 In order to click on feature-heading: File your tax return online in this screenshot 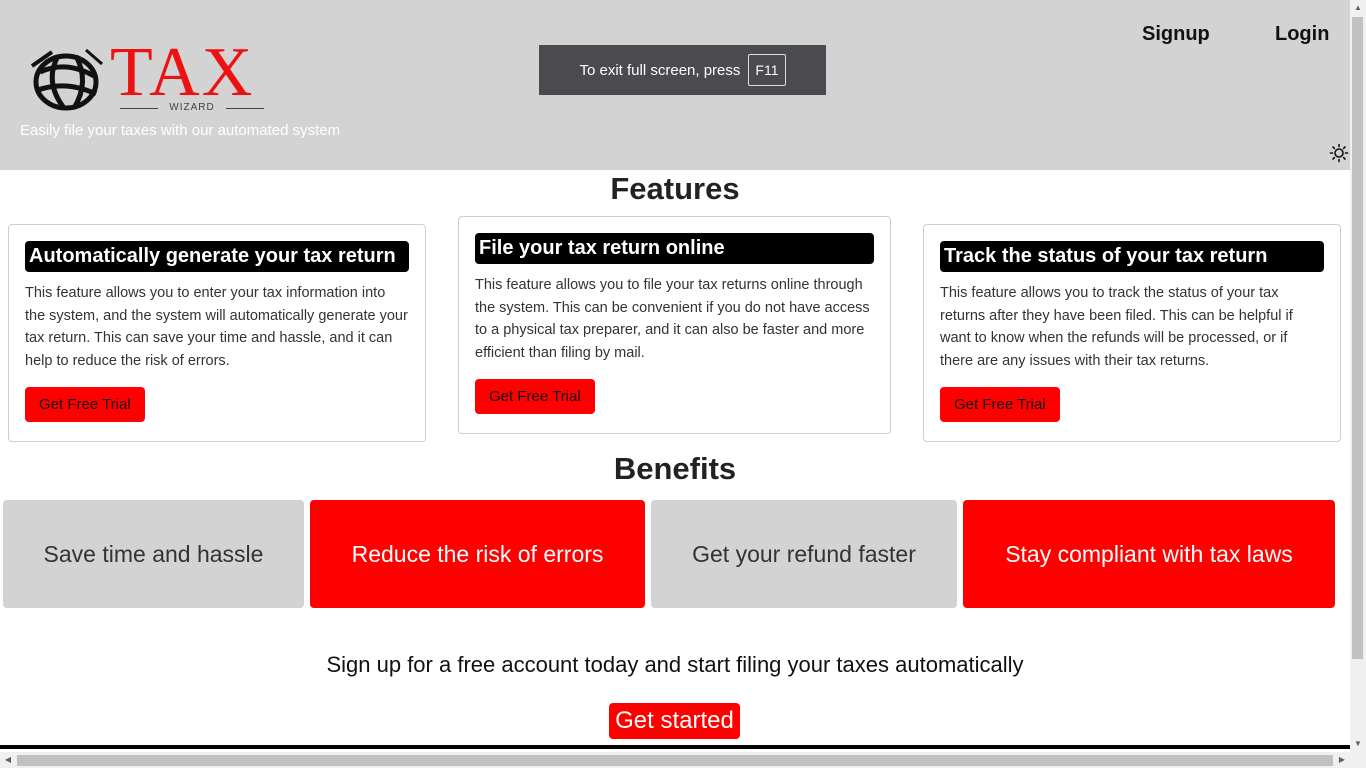, I will do `click(674, 248)`.